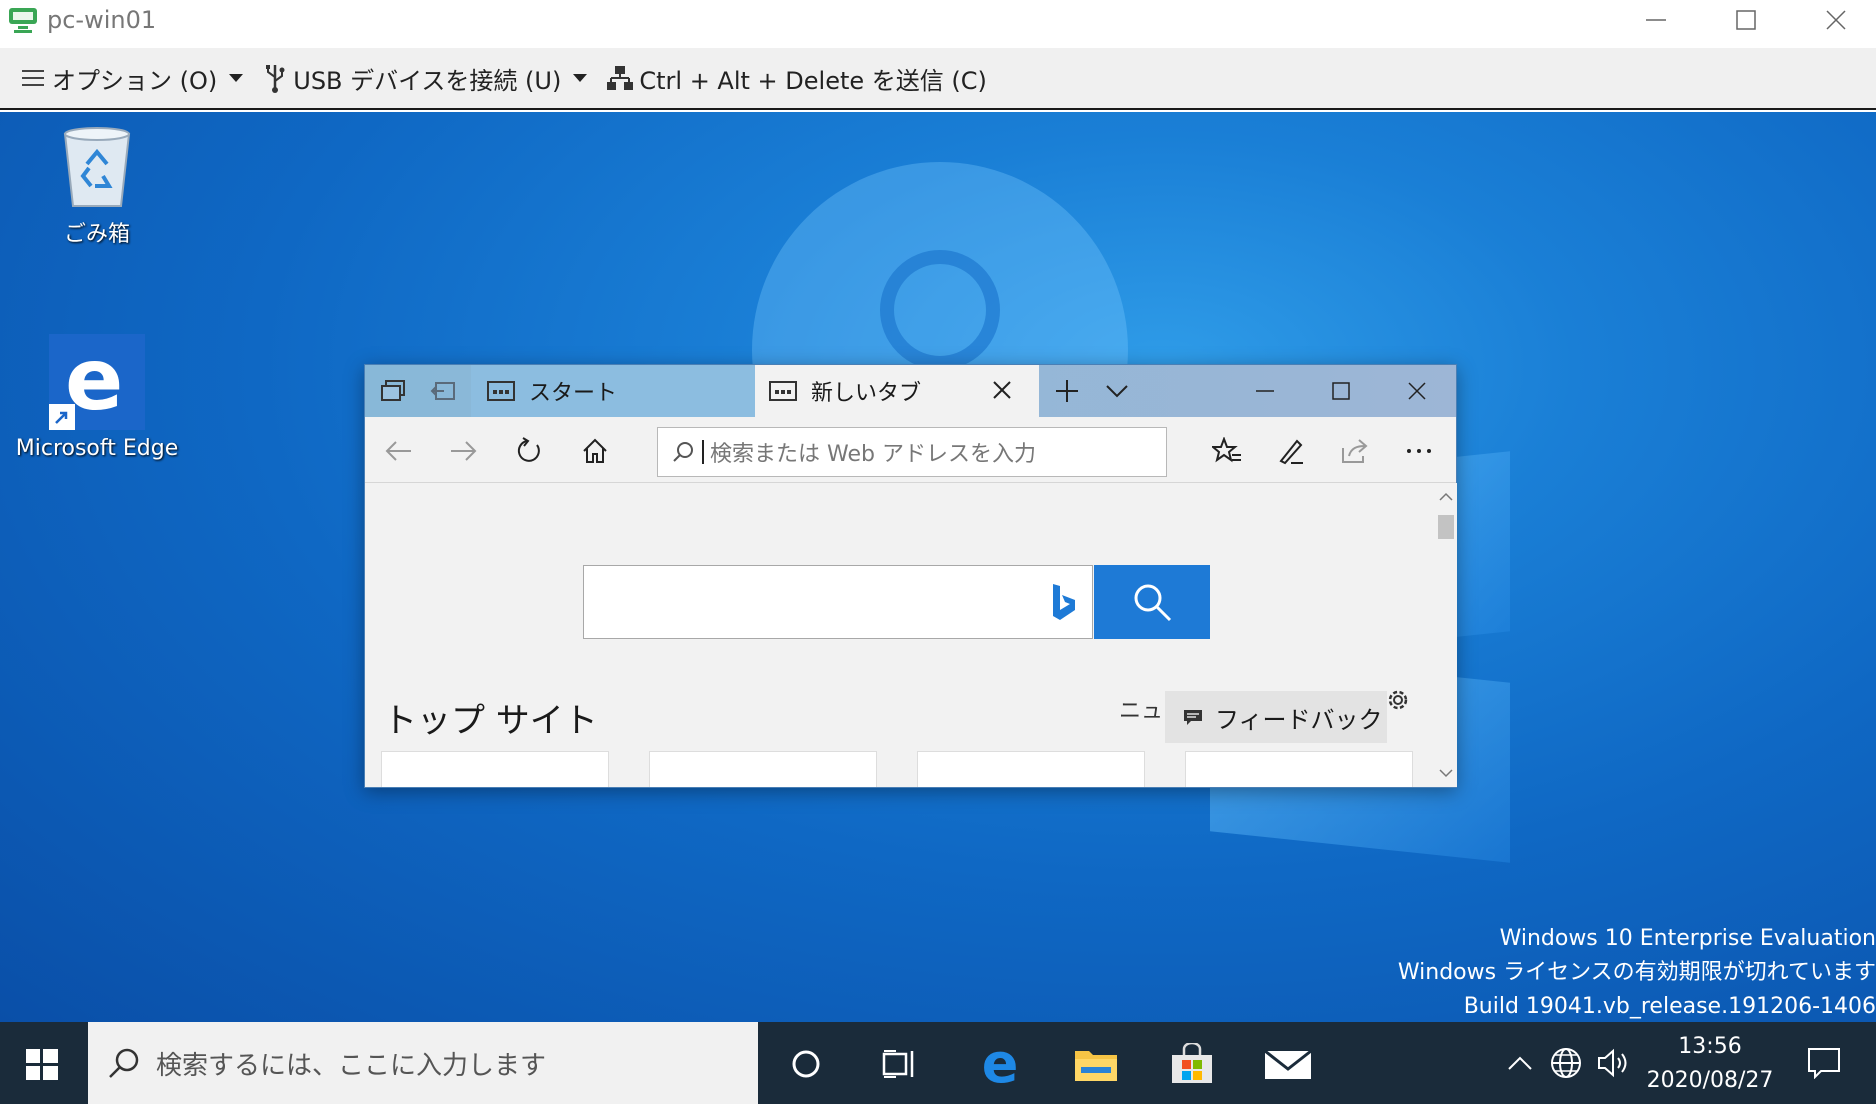 This screenshot has height=1104, width=1876. I want to click on task-view-icon, so click(898, 1064).